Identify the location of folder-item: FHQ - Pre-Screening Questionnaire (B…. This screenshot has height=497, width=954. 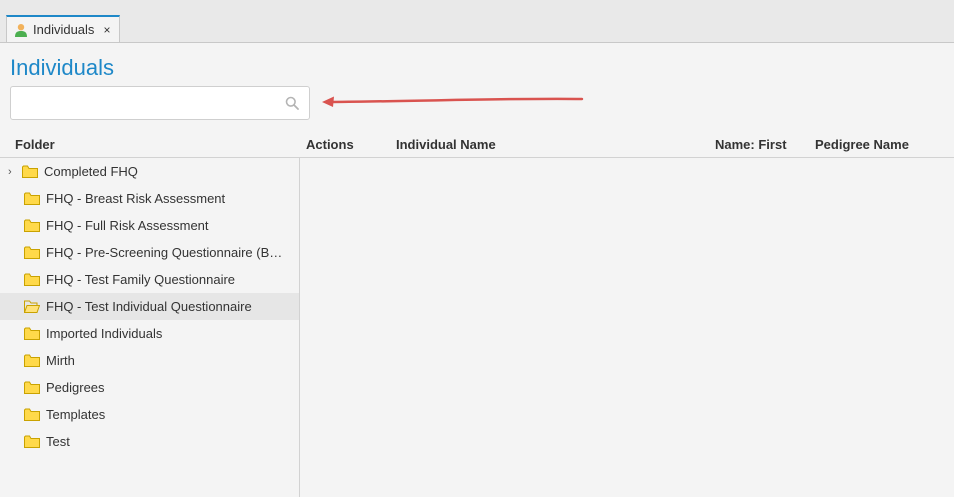
(149, 252).